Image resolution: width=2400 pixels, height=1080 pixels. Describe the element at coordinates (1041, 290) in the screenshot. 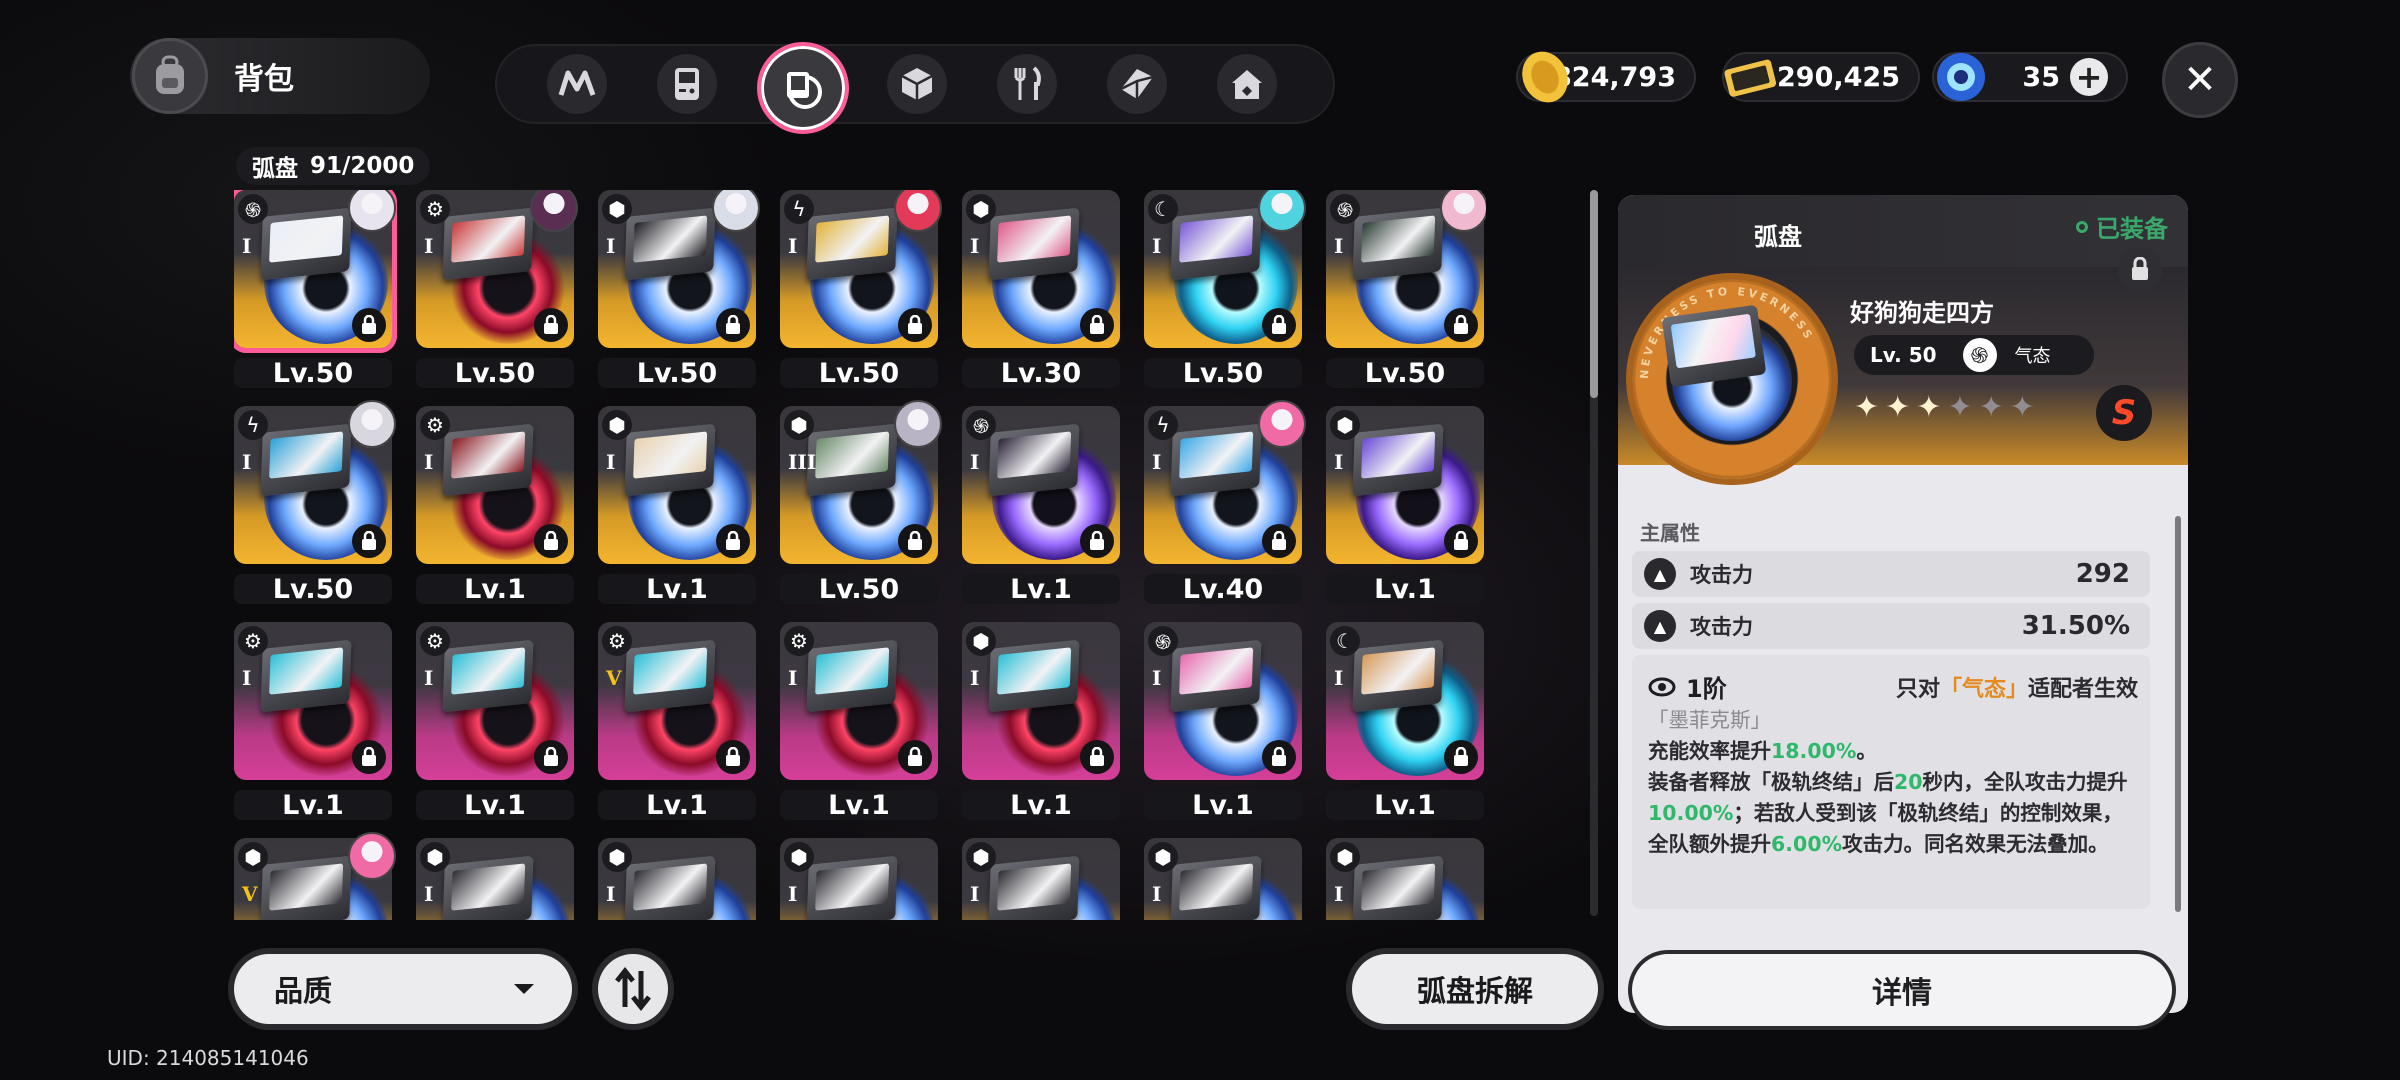

I see `arc-disc-item: ⬢ I Lv.30` at that location.